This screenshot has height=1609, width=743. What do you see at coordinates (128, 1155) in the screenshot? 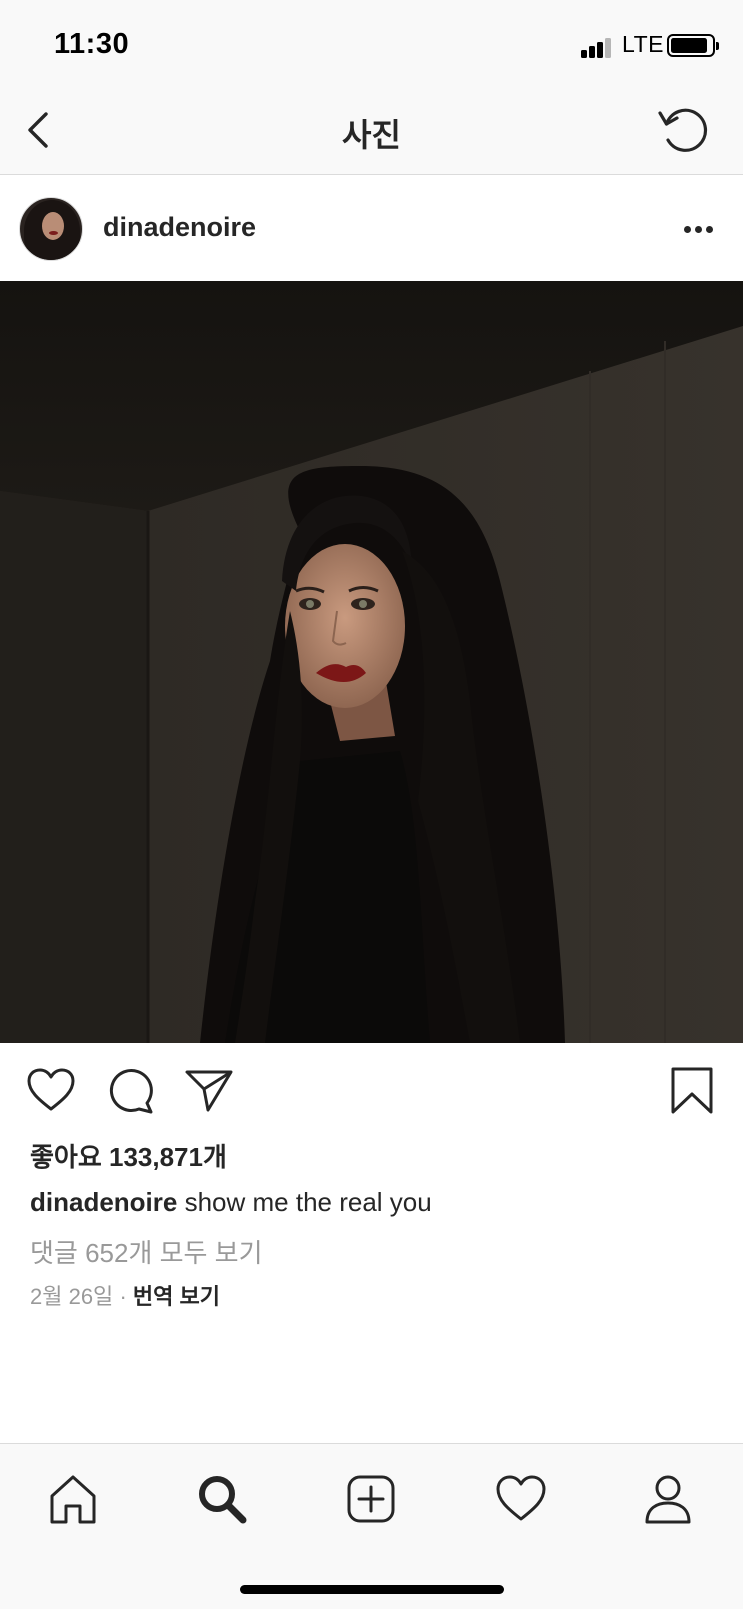
I see `like-count: 좋아요 133,871개` at bounding box center [128, 1155].